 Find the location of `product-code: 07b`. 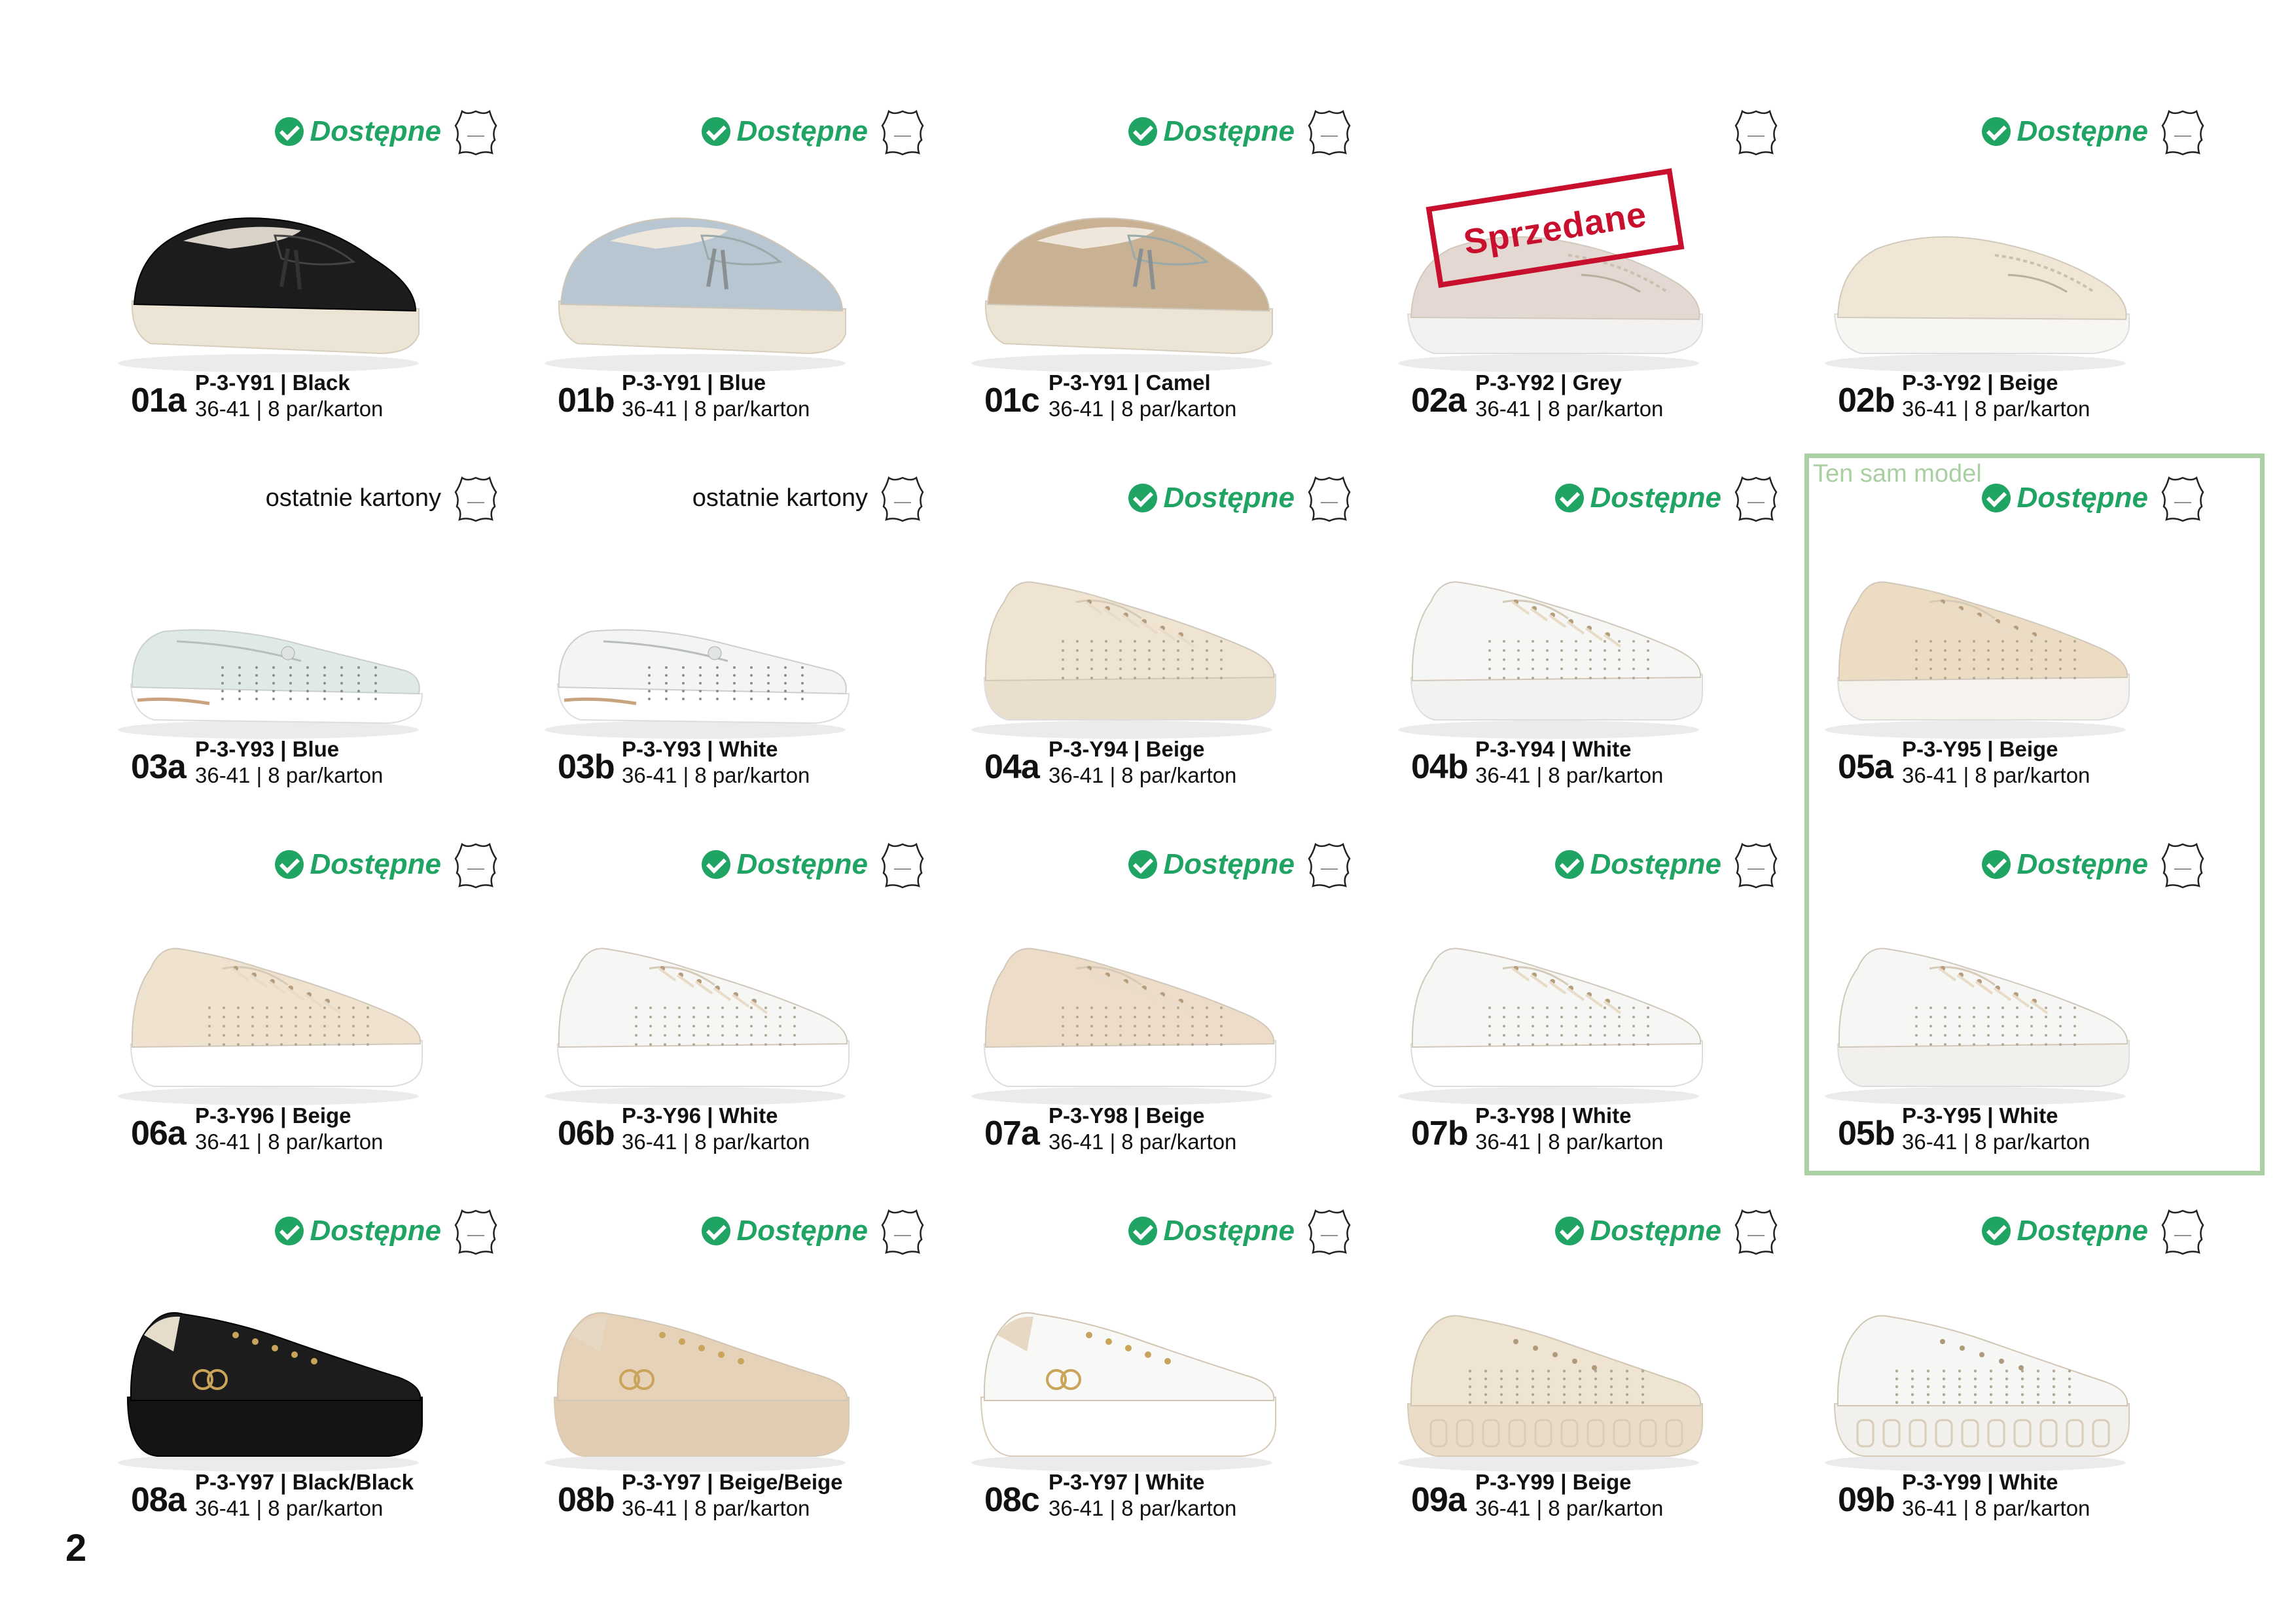

product-code: 07b is located at coordinates (1440, 1133).